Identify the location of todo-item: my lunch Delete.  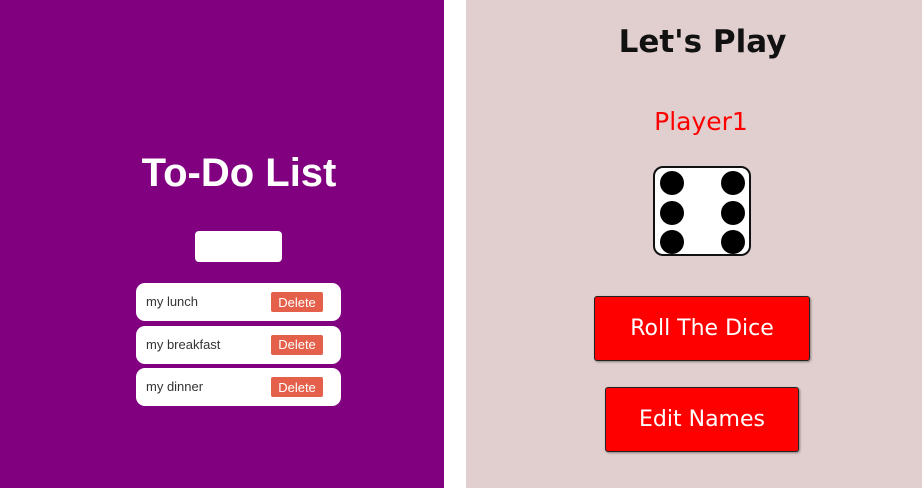
(238, 302).